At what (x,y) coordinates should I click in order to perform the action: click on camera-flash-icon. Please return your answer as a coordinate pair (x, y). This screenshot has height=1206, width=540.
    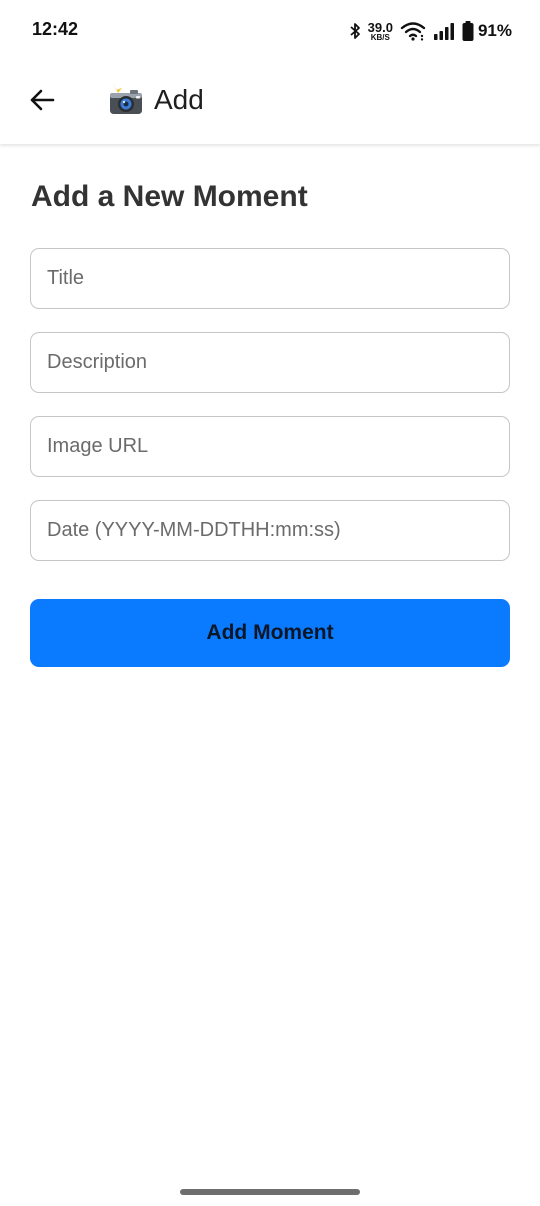
    Looking at the image, I should click on (126, 100).